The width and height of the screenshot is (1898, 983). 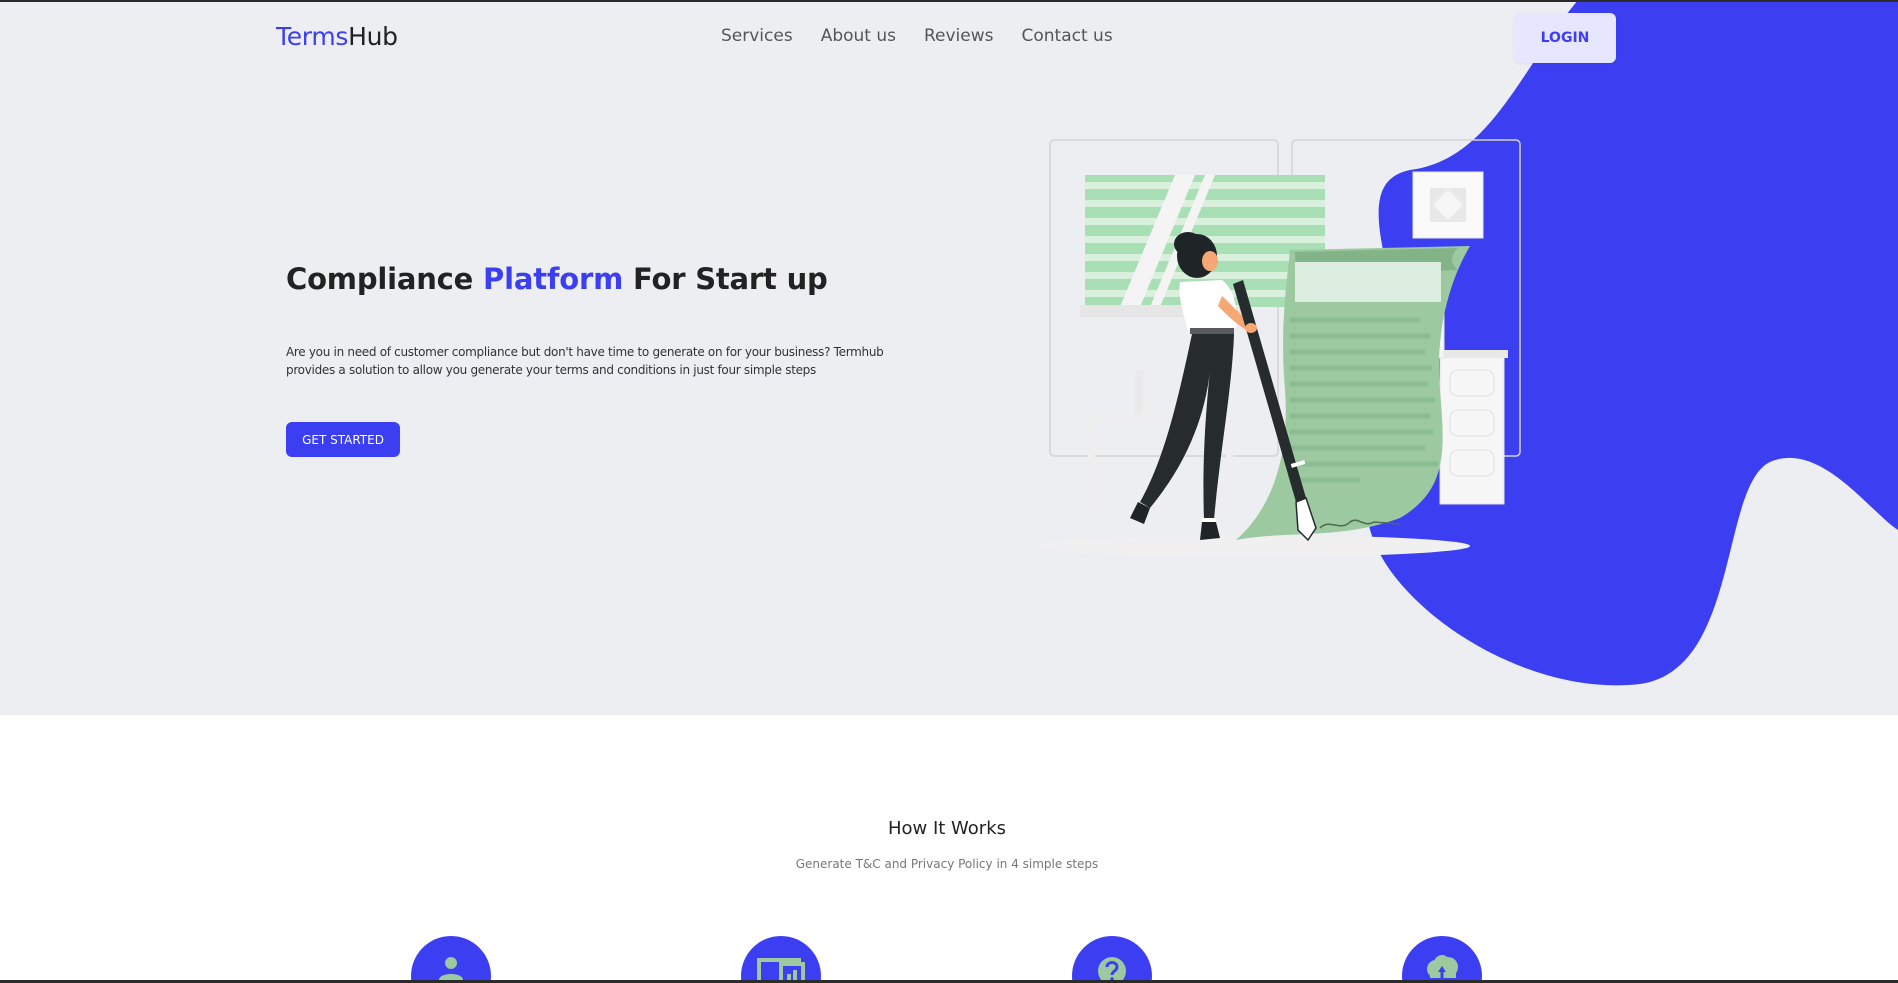 What do you see at coordinates (947, 828) in the screenshot?
I see `how-it-works-title: How It Works` at bounding box center [947, 828].